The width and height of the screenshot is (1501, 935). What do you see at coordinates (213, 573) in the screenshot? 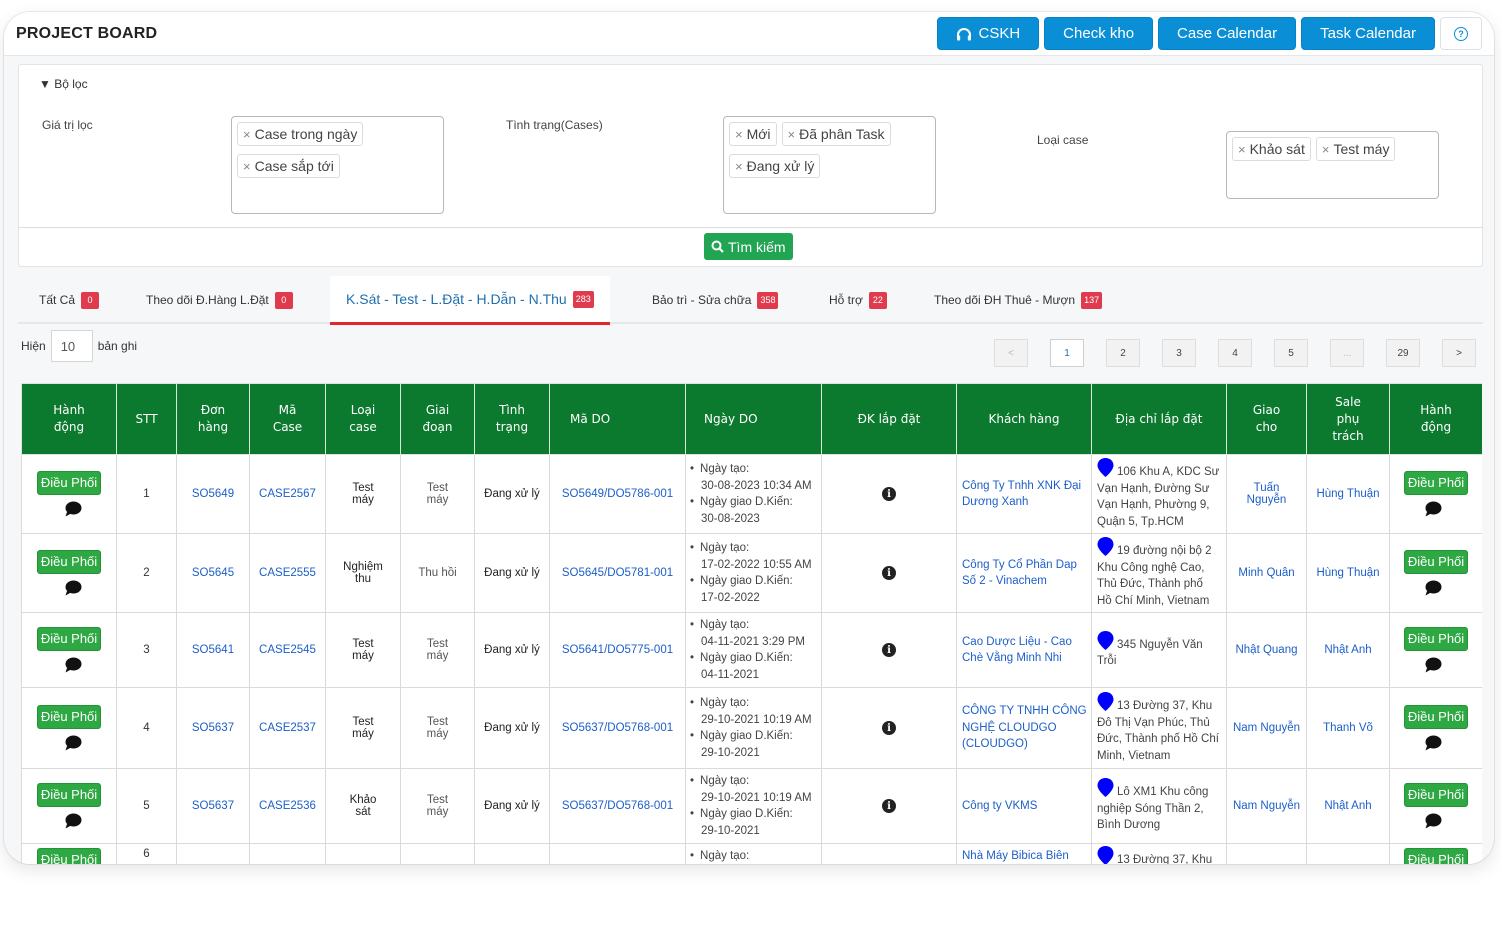
I see `order-link: SO5645` at bounding box center [213, 573].